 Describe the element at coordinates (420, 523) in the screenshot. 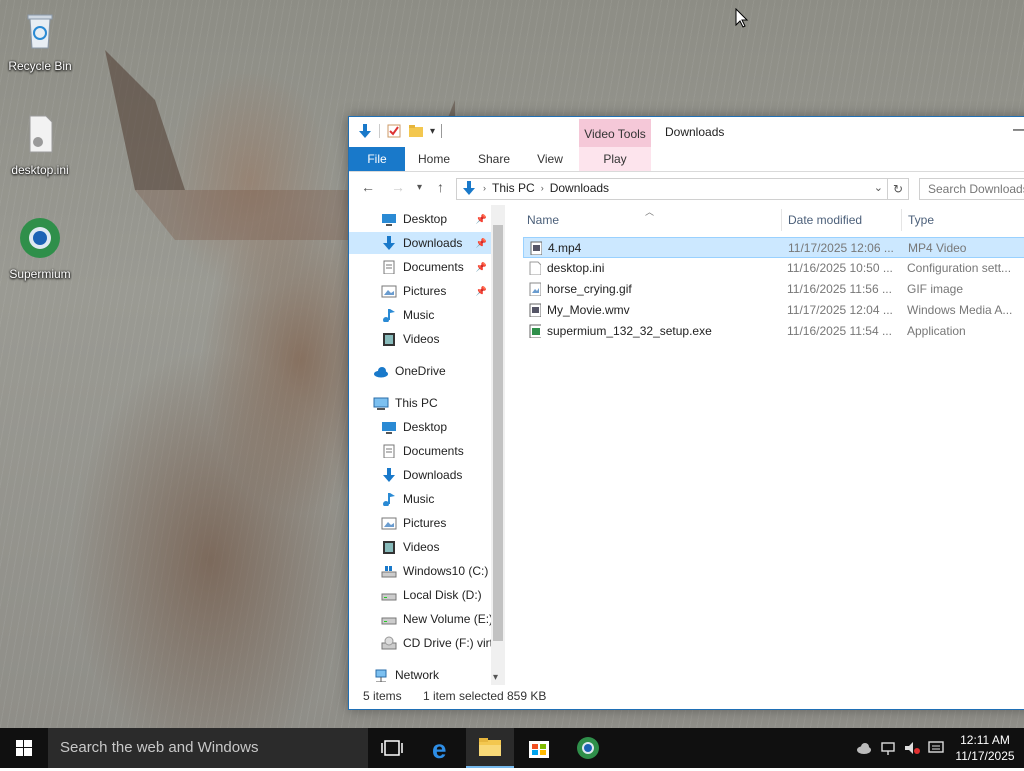

I see `sidebar-item-pc-pictures: Pictures` at that location.